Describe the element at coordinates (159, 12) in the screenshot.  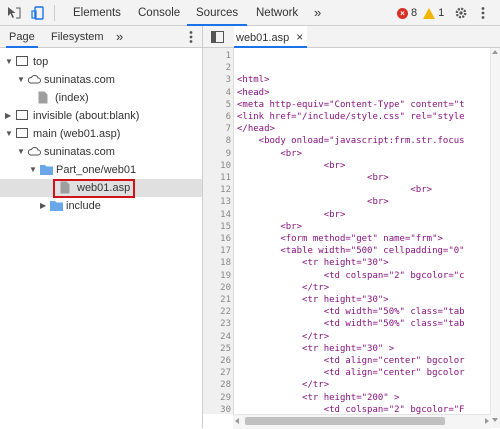
I see `tab-console: Console` at that location.